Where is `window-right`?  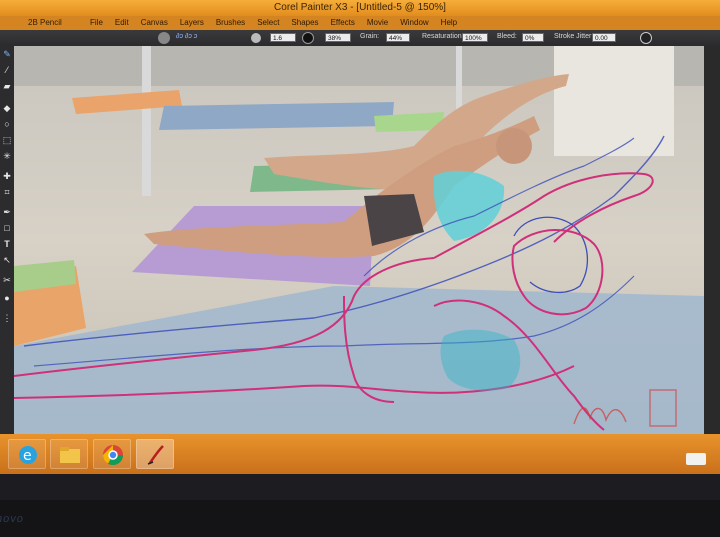
window-right is located at coordinates (614, 101).